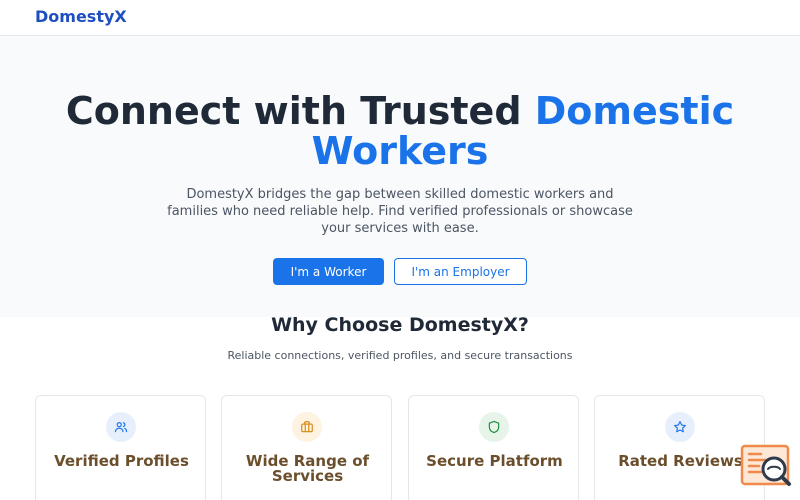 The image size is (800, 500). I want to click on features-title: Why Choose DomestyX?, so click(400, 325).